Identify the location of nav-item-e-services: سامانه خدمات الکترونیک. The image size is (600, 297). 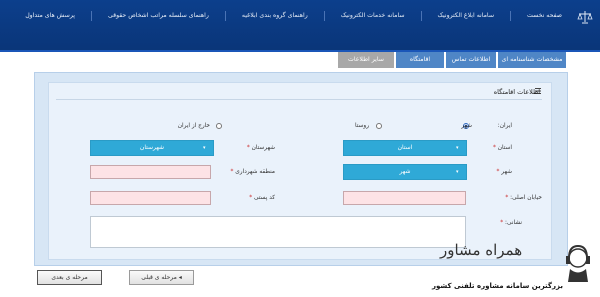
(373, 16).